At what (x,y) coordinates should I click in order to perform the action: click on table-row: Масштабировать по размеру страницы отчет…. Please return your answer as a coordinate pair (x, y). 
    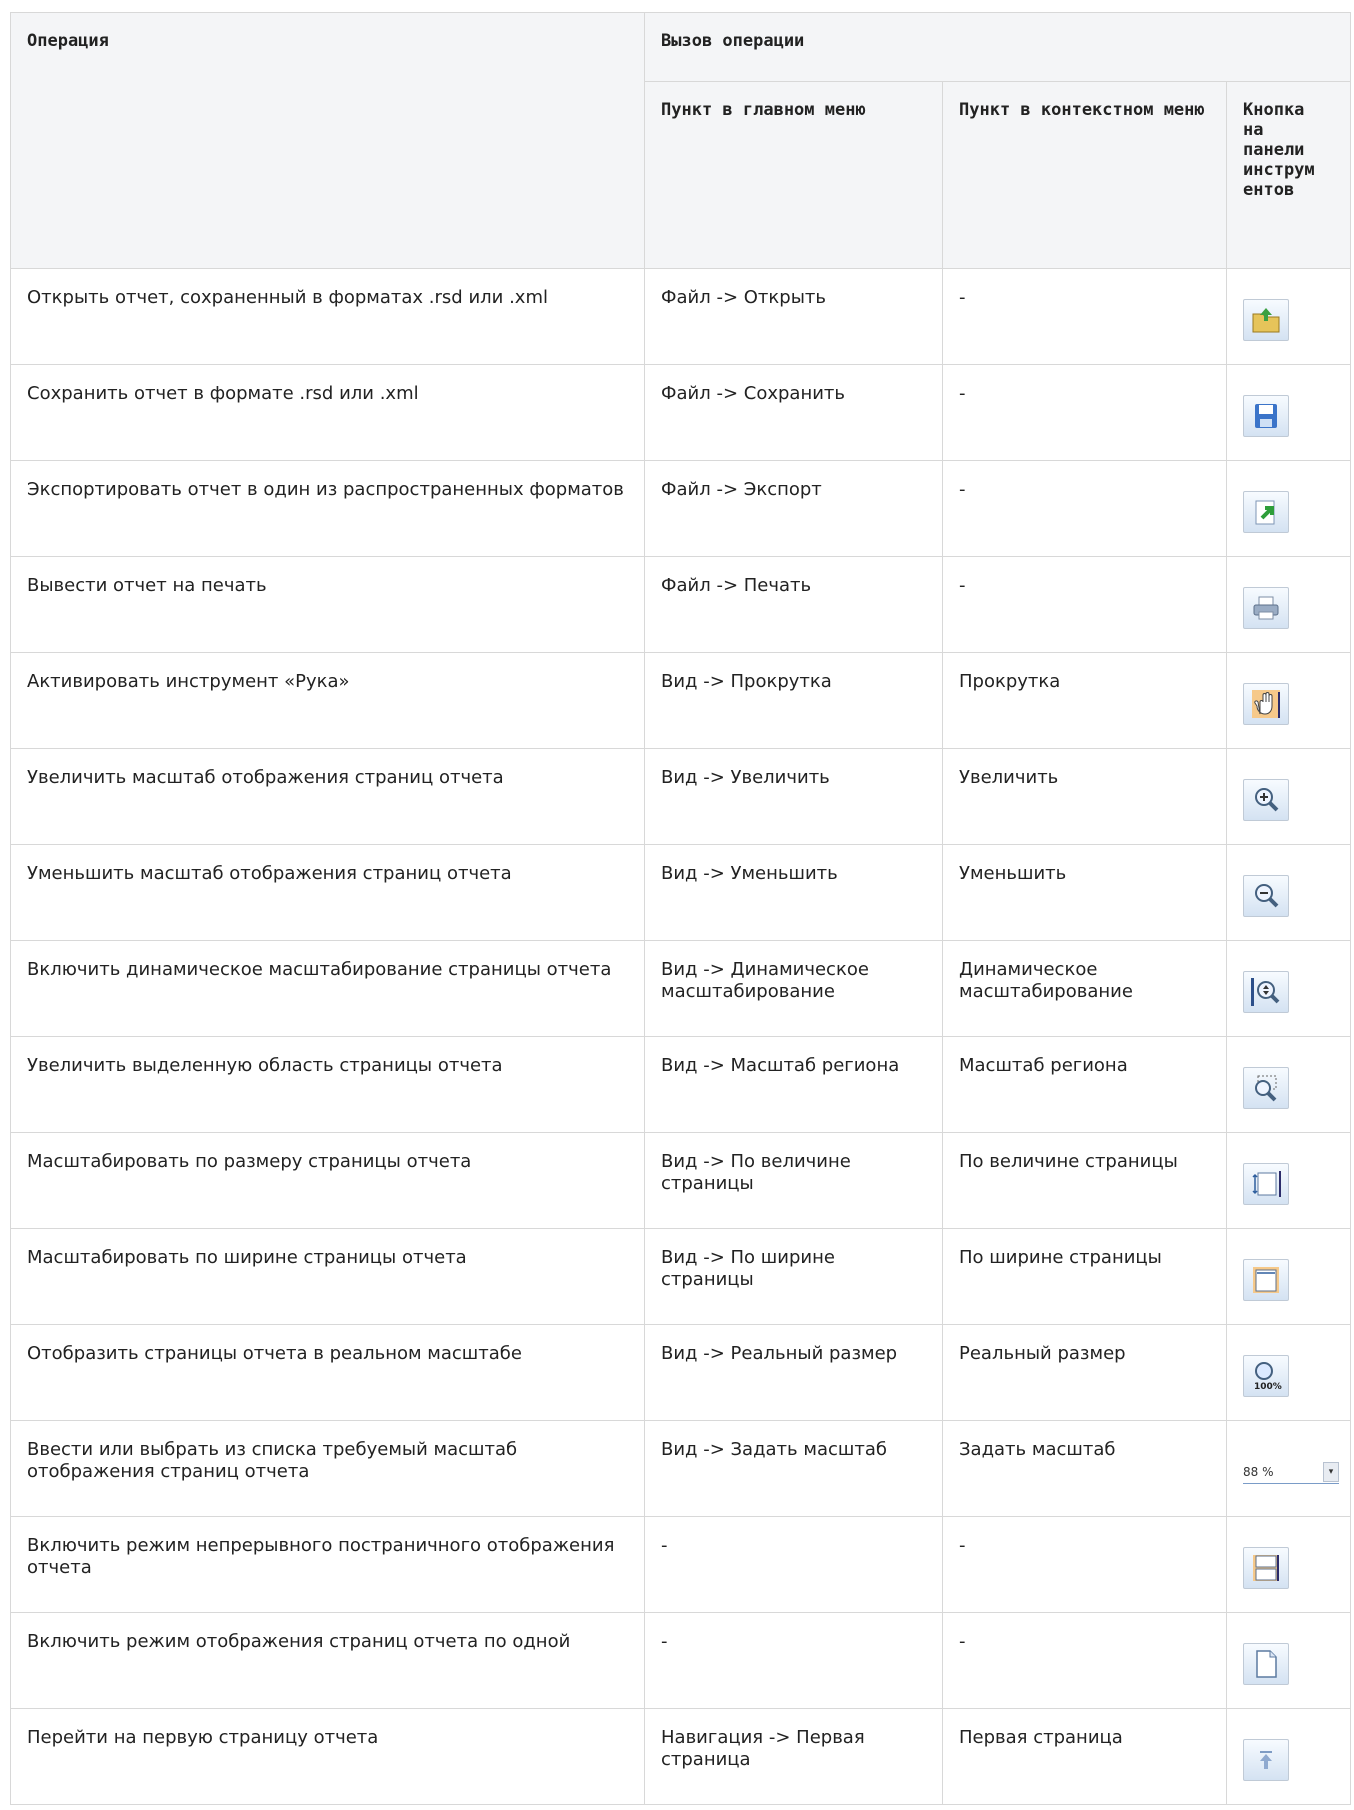
    Looking at the image, I should click on (680, 1180).